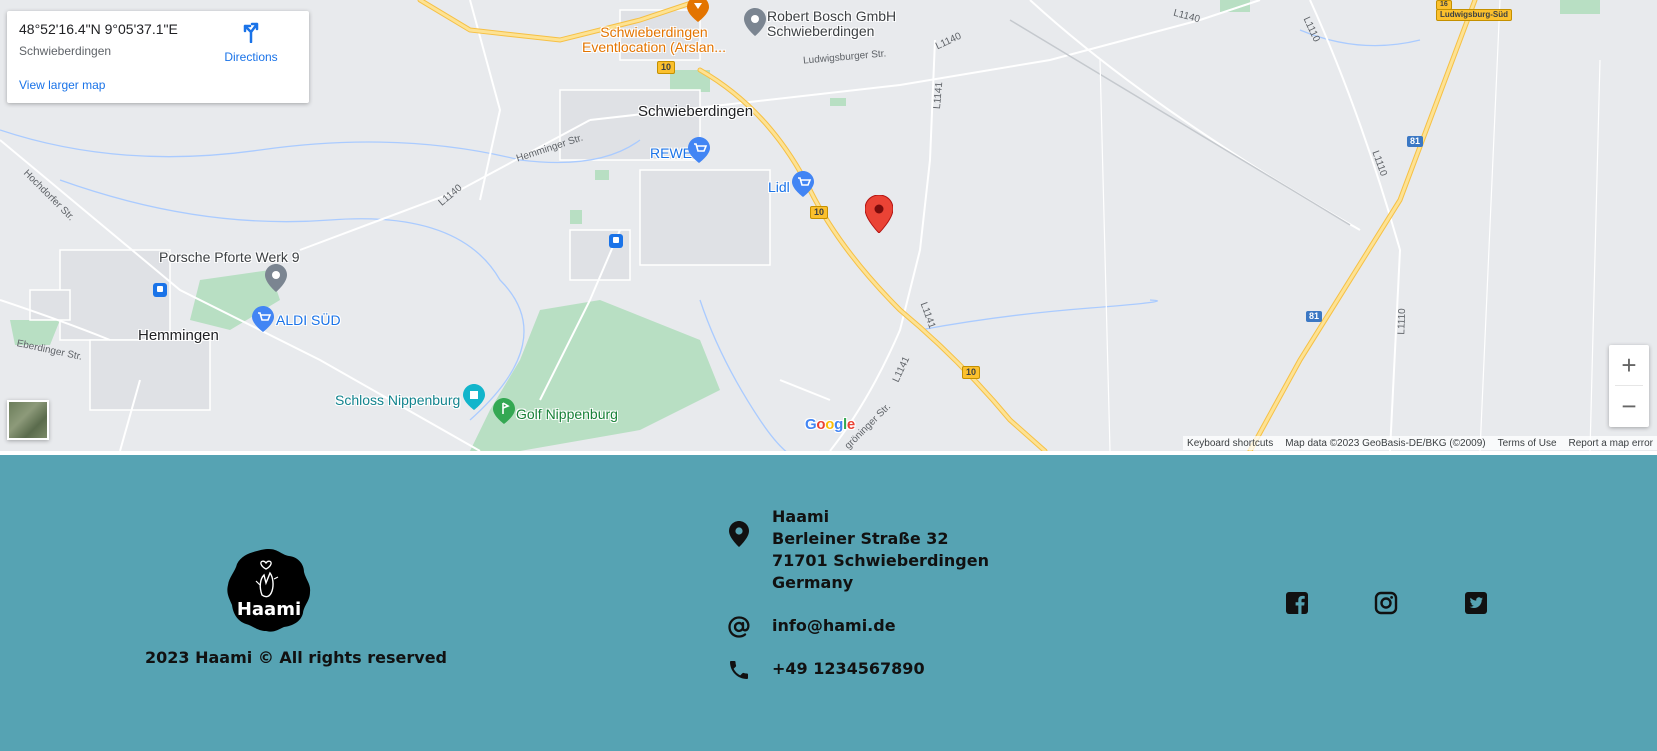 Image resolution: width=1657 pixels, height=751 pixels. I want to click on label-hemmingen: Hemmingen, so click(178, 335).